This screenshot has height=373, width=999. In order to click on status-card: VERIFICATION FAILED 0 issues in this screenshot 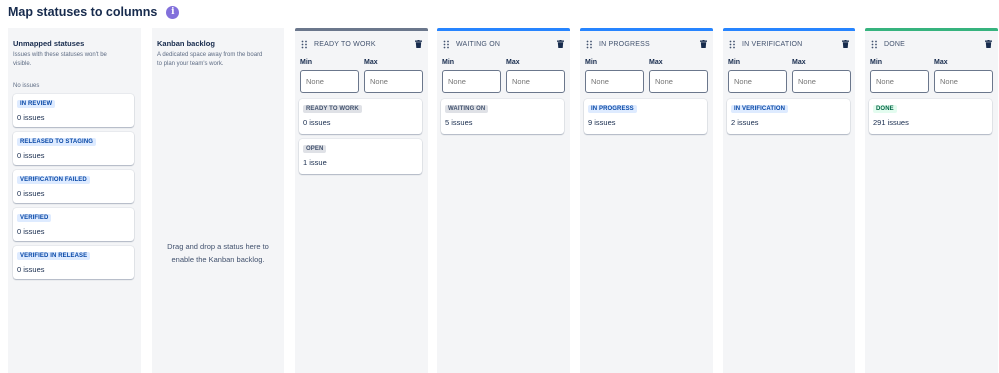, I will do `click(73, 186)`.